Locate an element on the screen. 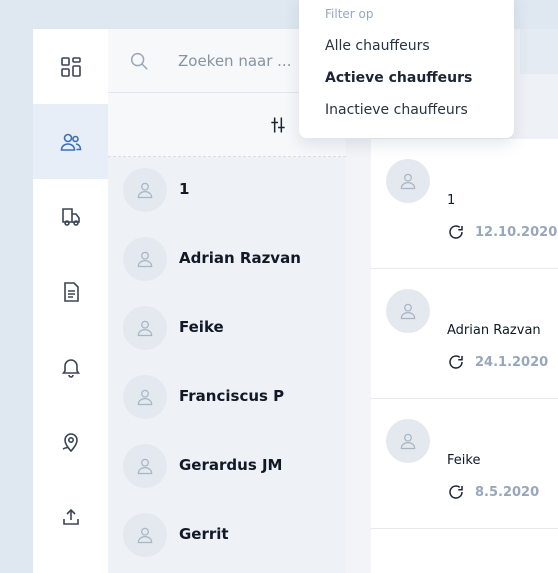 This screenshot has height=573, width=558. driver-list-item: Feike is located at coordinates (227, 328).